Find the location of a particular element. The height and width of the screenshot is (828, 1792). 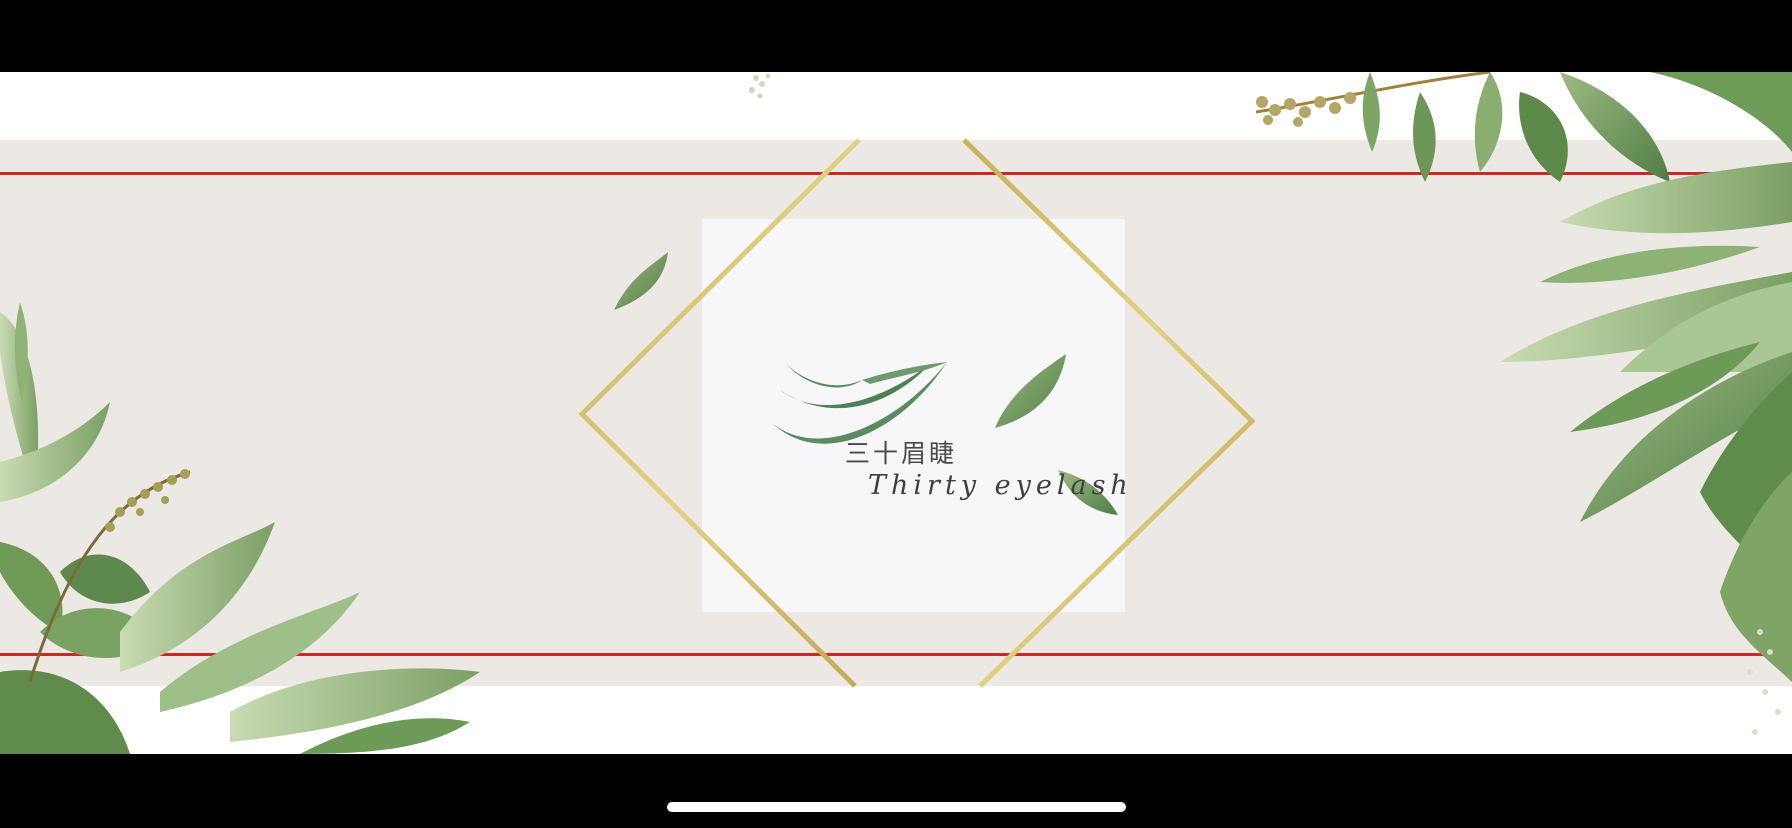

brand-name-en: Thirty eyelash is located at coordinates (1000, 485).